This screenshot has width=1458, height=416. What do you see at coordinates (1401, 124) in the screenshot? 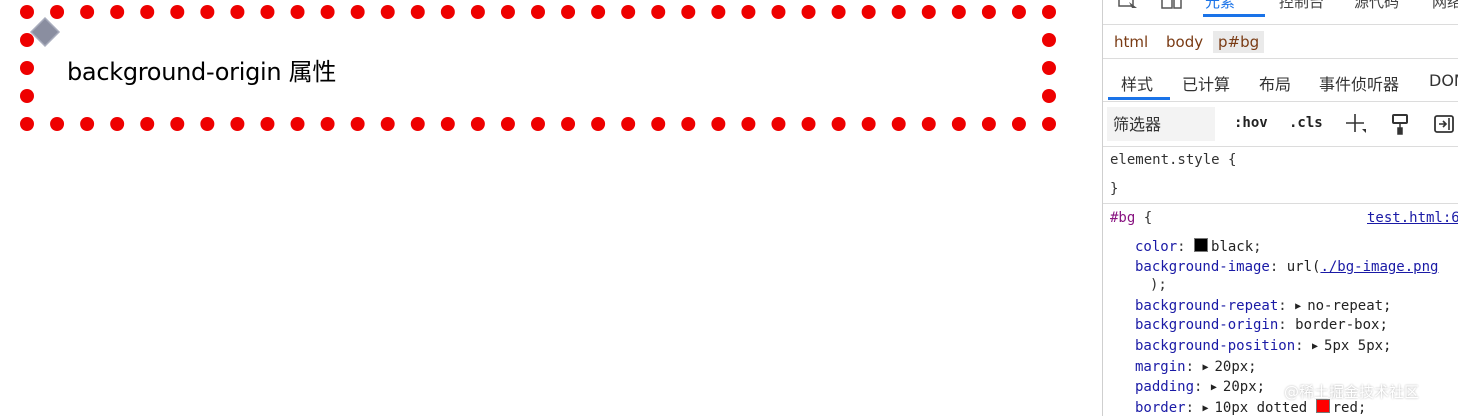
I see `paint-format-icon` at bounding box center [1401, 124].